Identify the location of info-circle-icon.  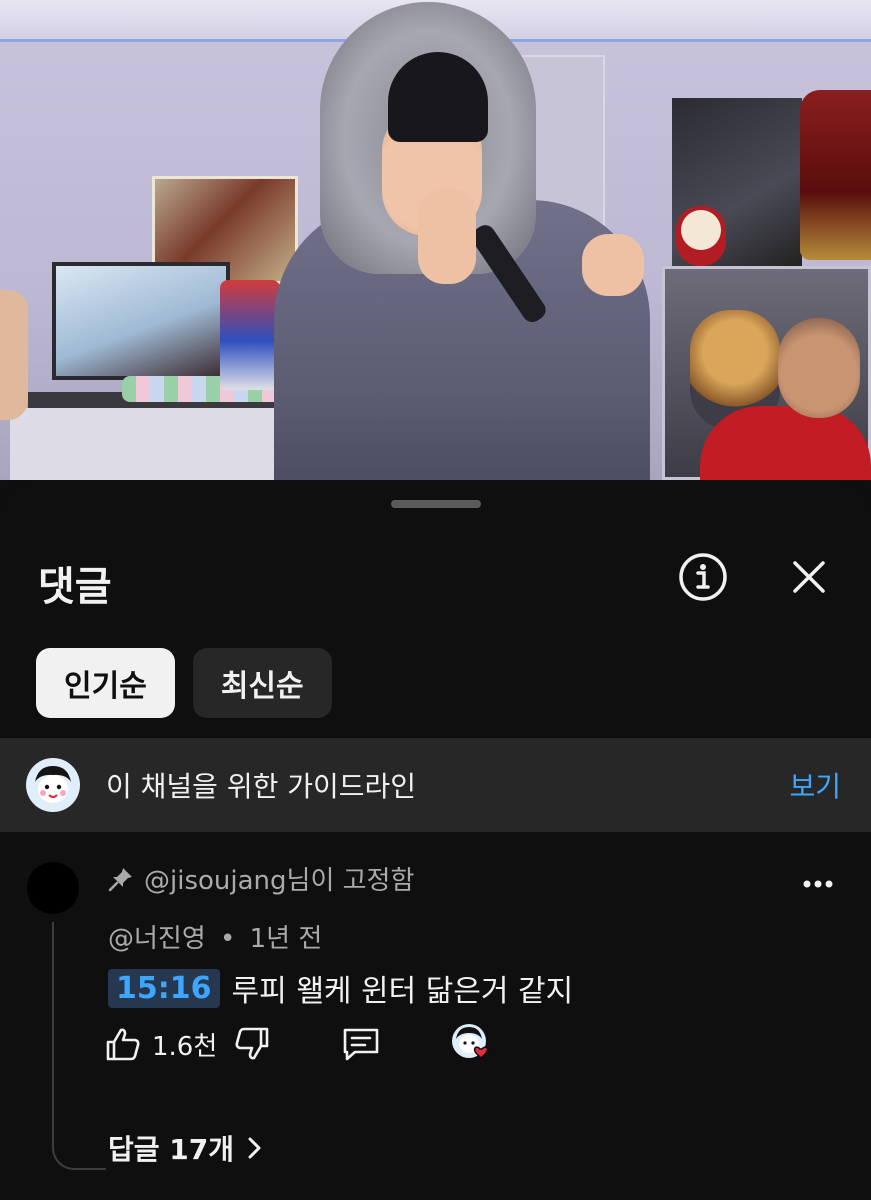
(703, 577).